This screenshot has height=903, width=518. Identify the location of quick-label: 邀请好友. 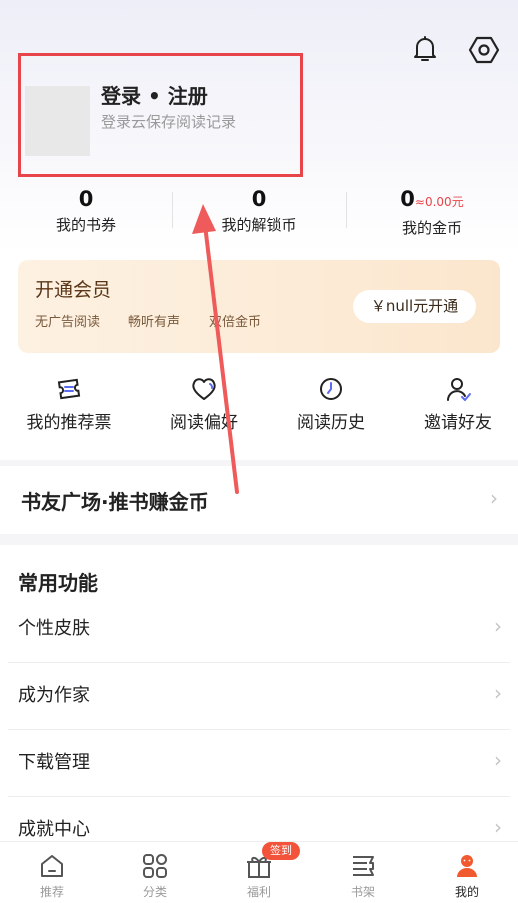
(458, 423).